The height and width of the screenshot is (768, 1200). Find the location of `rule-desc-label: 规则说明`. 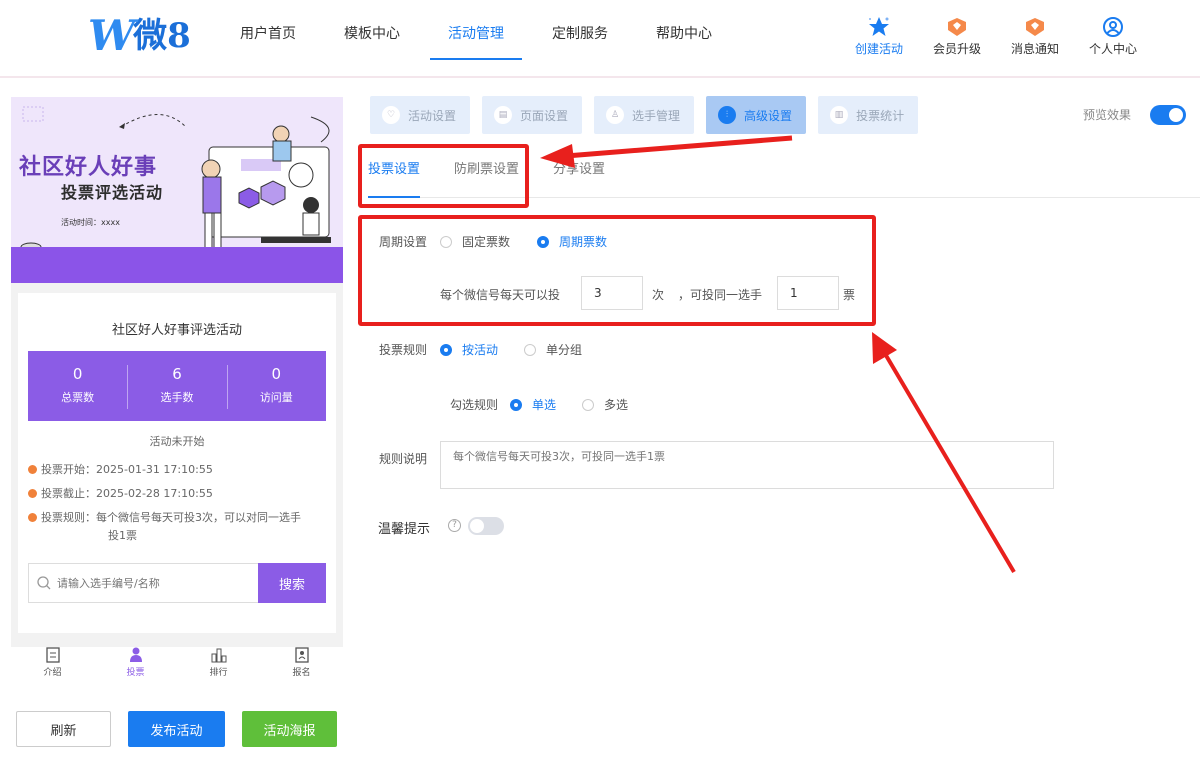

rule-desc-label: 规则说明 is located at coordinates (403, 459).